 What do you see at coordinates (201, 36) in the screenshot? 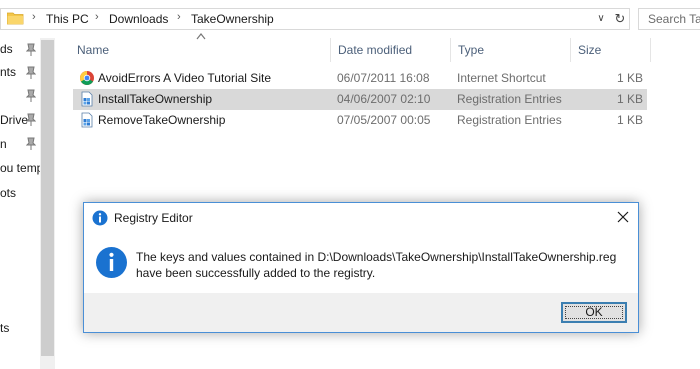
I see `sort-ascending-icon` at bounding box center [201, 36].